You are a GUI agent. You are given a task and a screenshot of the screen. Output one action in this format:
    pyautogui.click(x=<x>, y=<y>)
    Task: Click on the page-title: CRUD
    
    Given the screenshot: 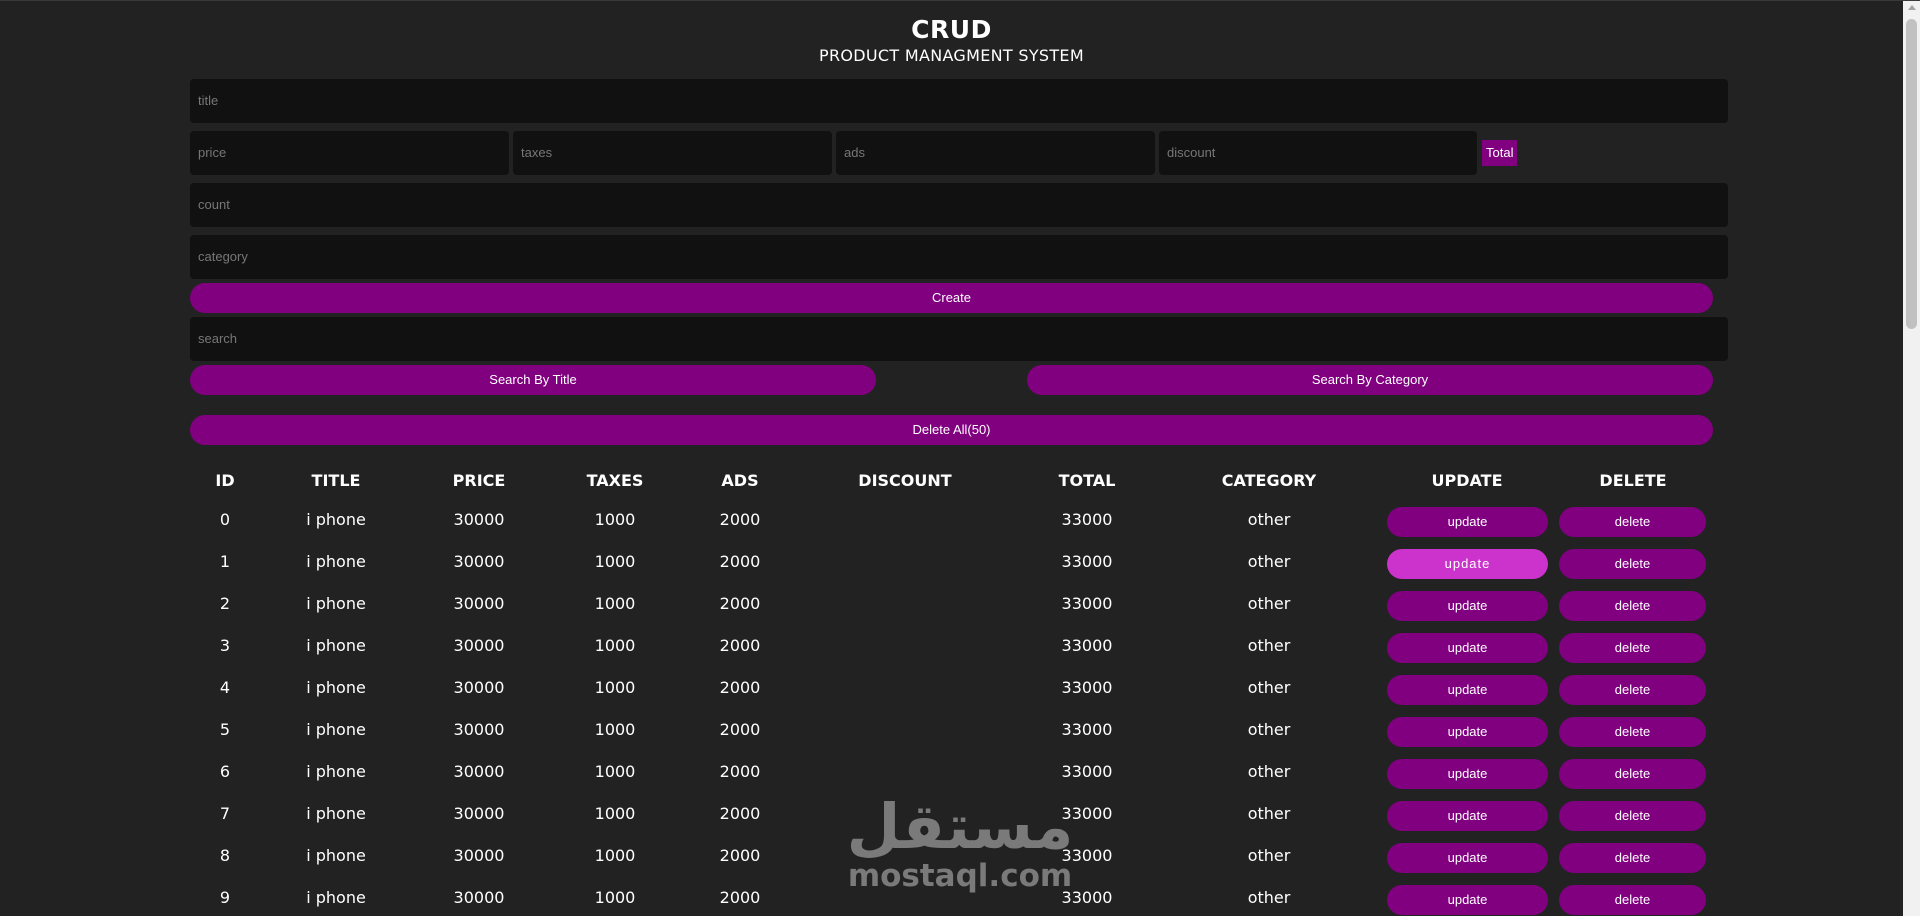 What is the action you would take?
    pyautogui.click(x=951, y=29)
    